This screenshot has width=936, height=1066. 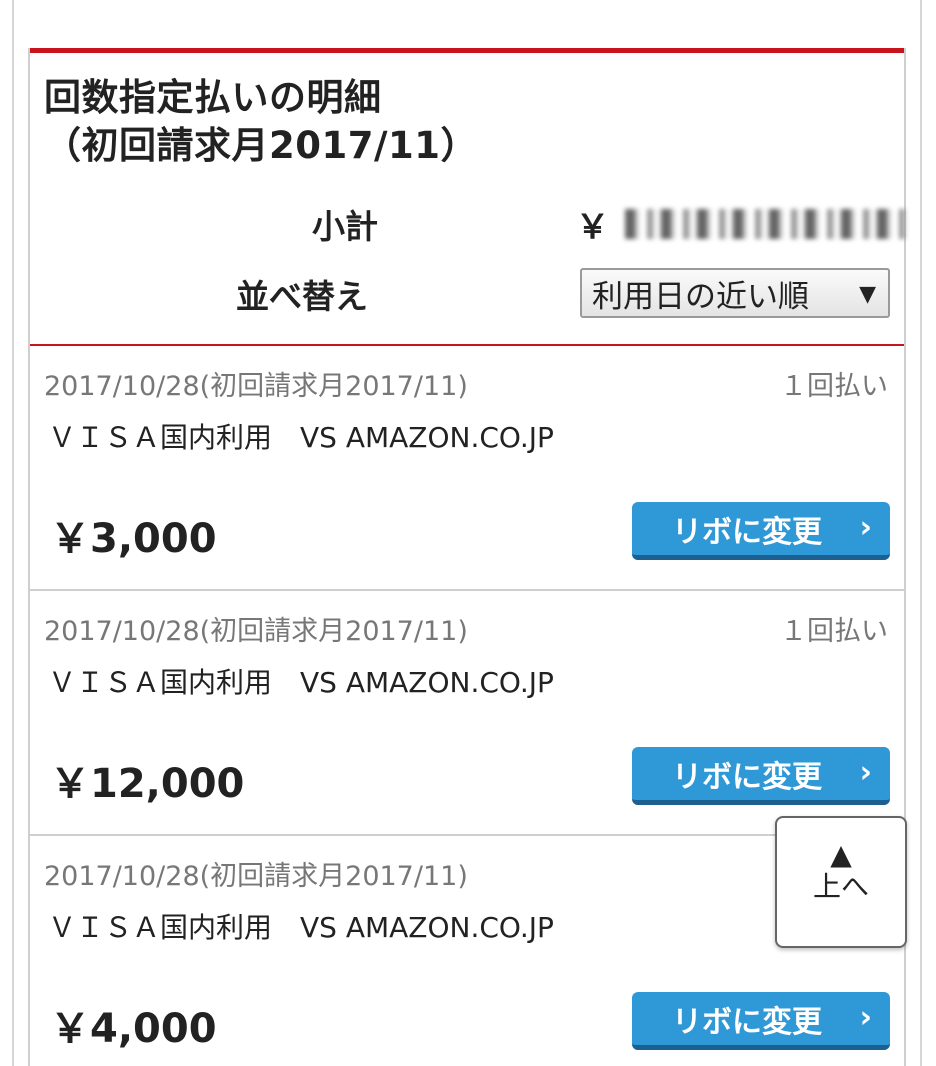 What do you see at coordinates (213, 97) in the screenshot?
I see `title-line-1: 回数指定払いの明細` at bounding box center [213, 97].